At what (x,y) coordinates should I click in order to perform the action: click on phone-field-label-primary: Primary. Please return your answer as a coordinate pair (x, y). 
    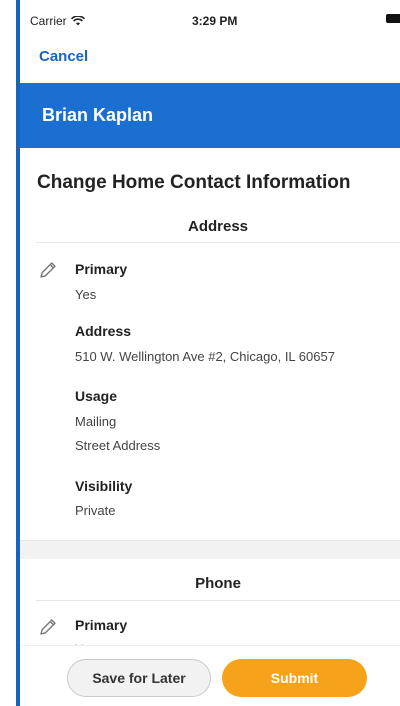
    Looking at the image, I should click on (101, 625).